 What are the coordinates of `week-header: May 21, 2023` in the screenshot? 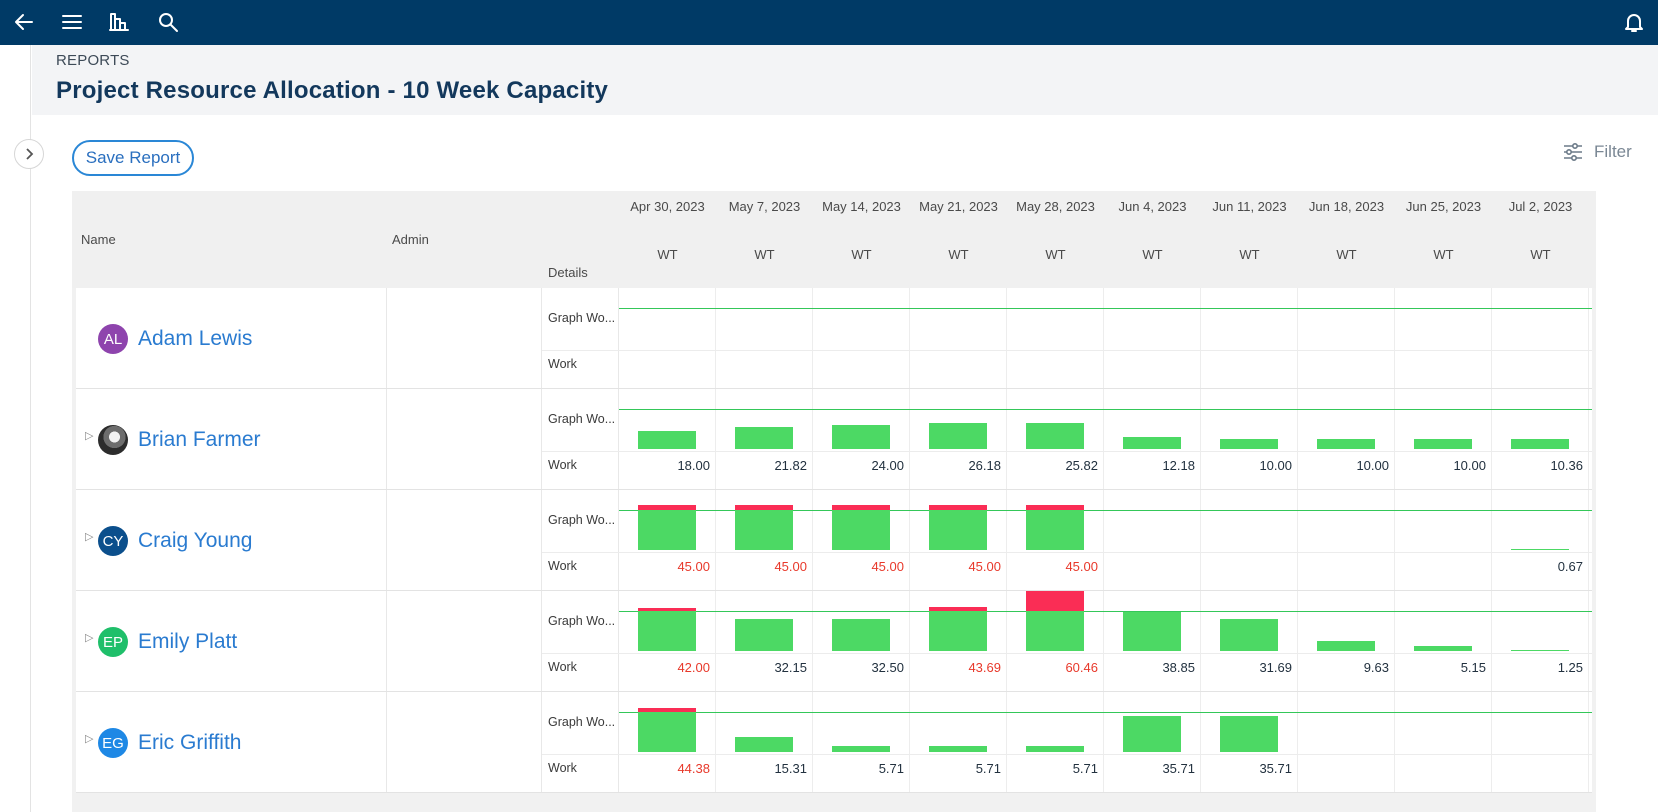 It's located at (958, 206).